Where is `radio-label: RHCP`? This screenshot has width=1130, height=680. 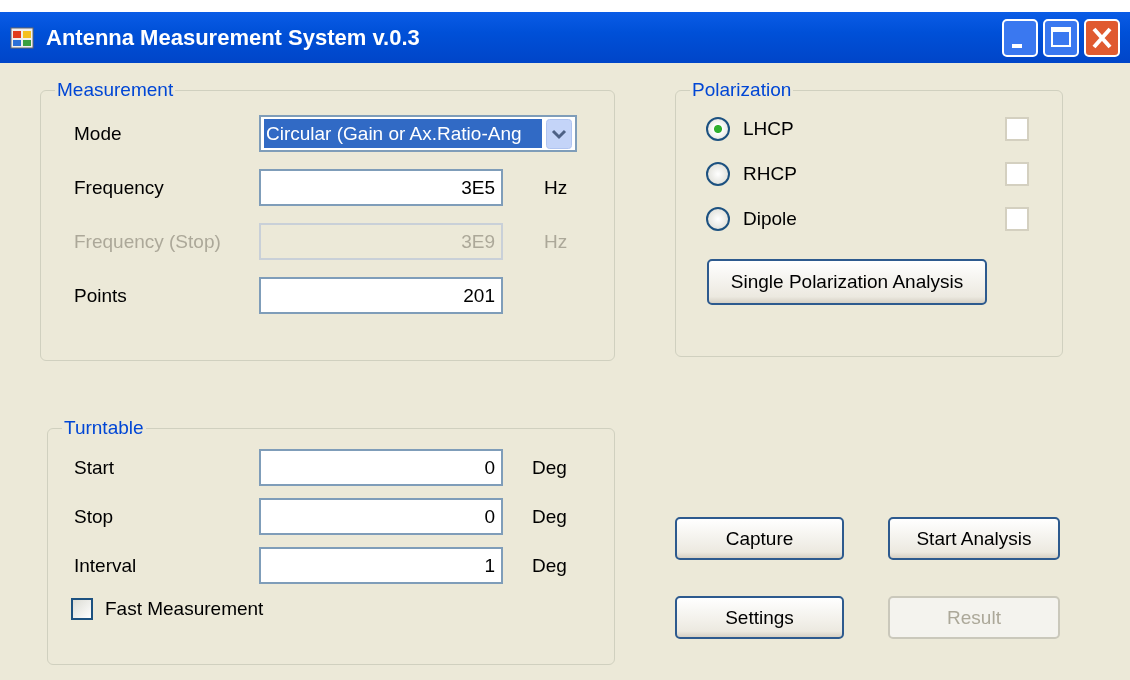 radio-label: RHCP is located at coordinates (770, 174).